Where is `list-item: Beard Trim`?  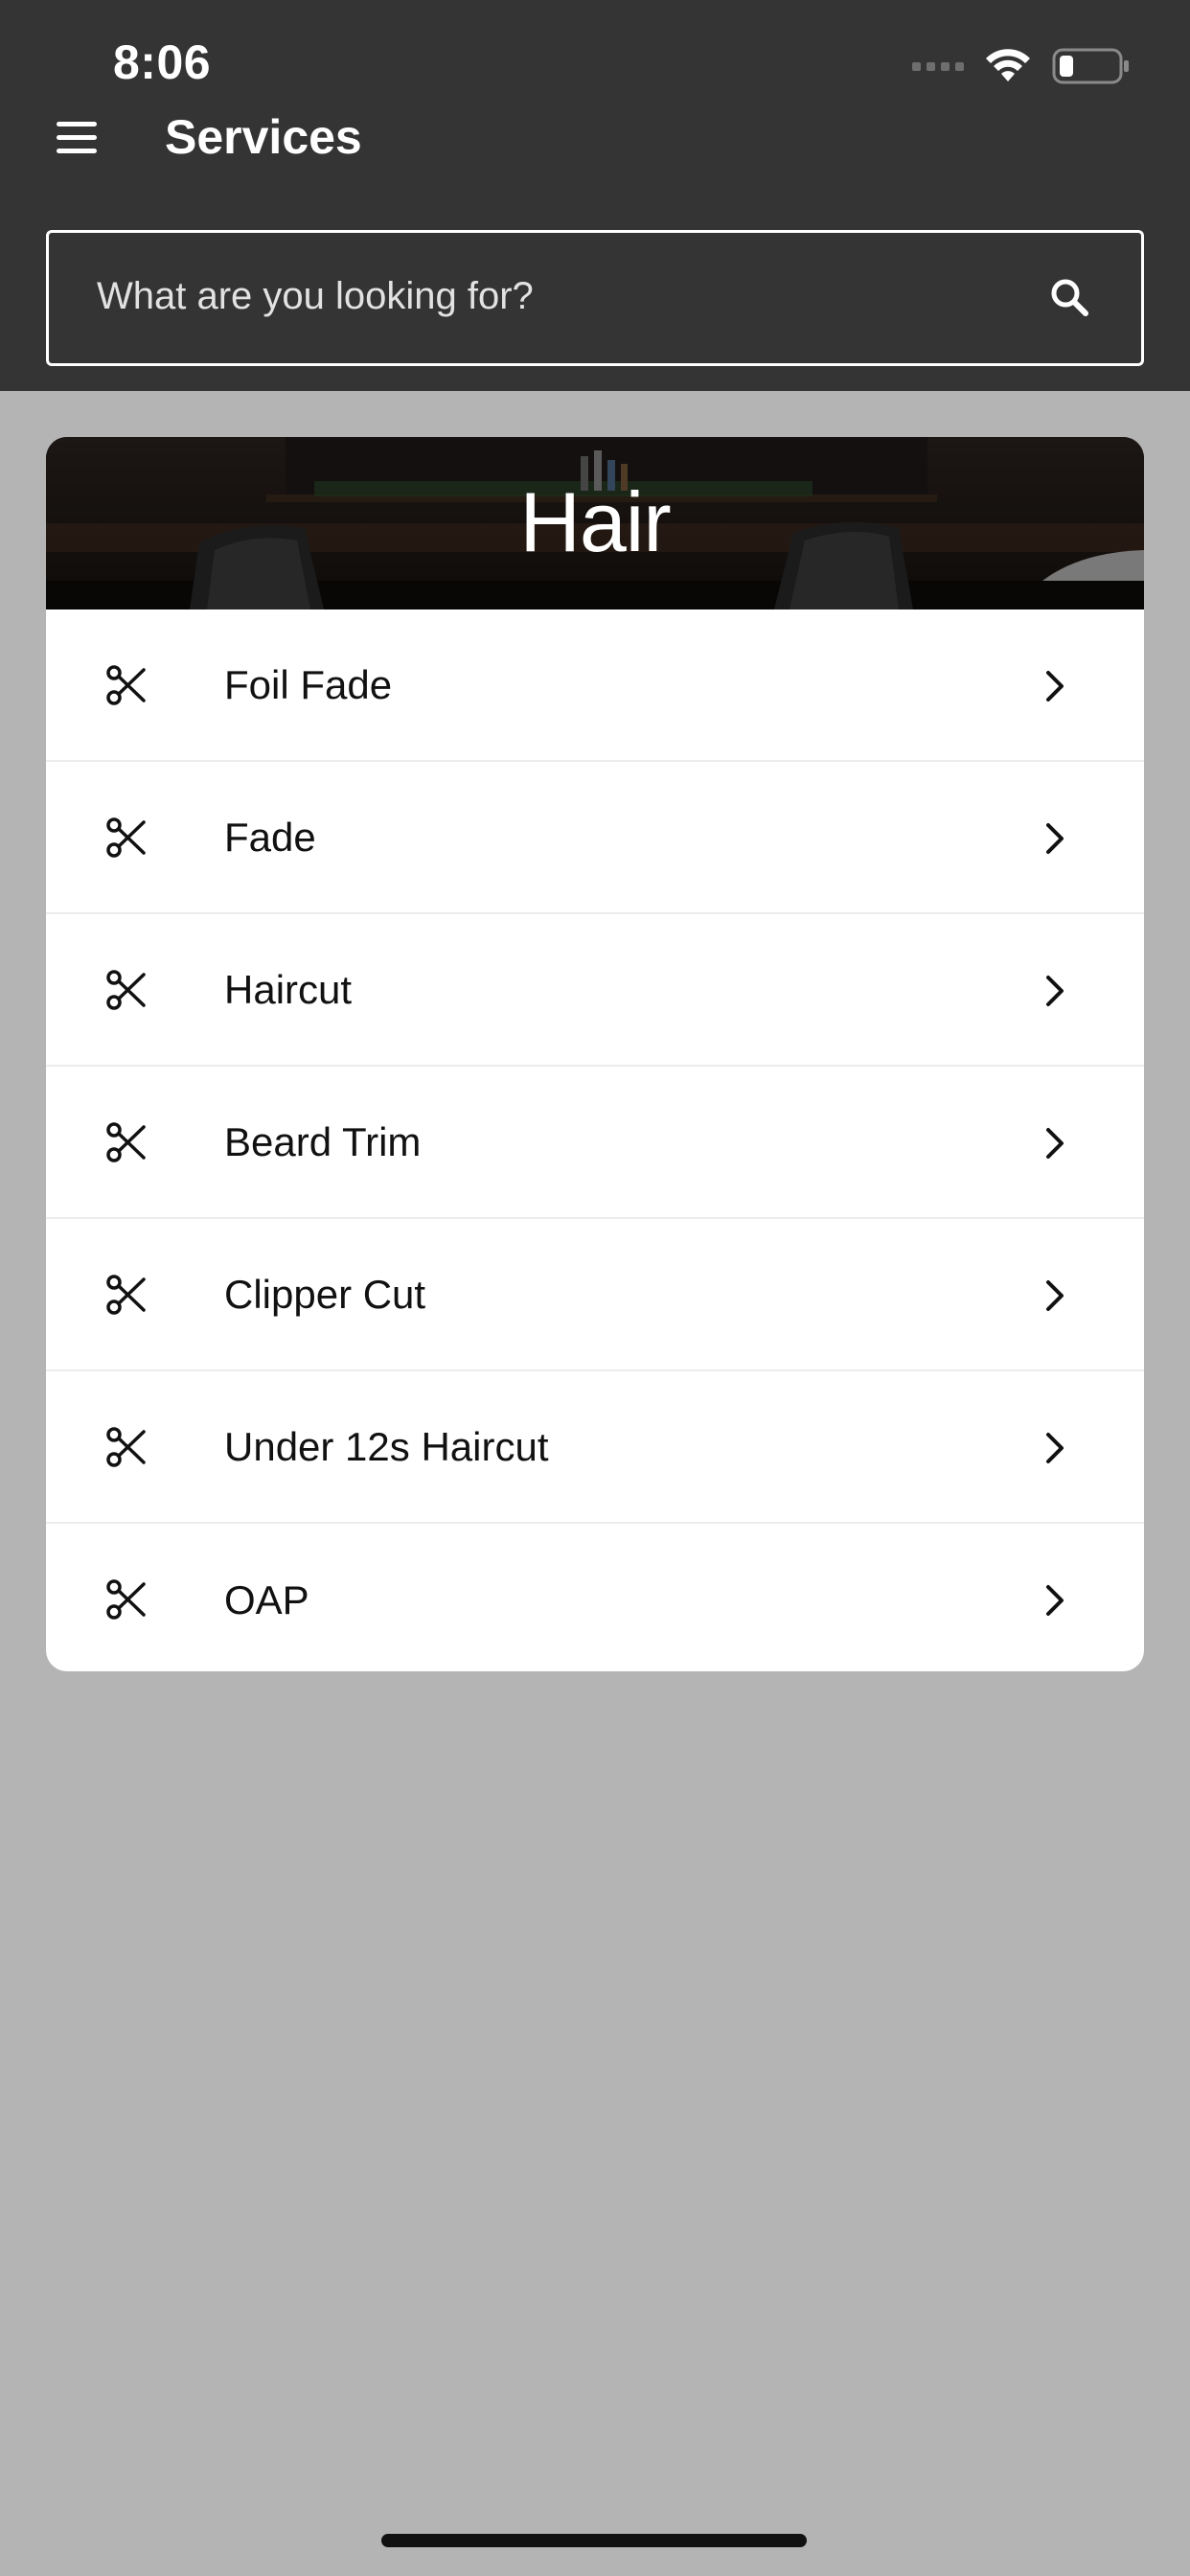
list-item: Beard Trim is located at coordinates (595, 1143).